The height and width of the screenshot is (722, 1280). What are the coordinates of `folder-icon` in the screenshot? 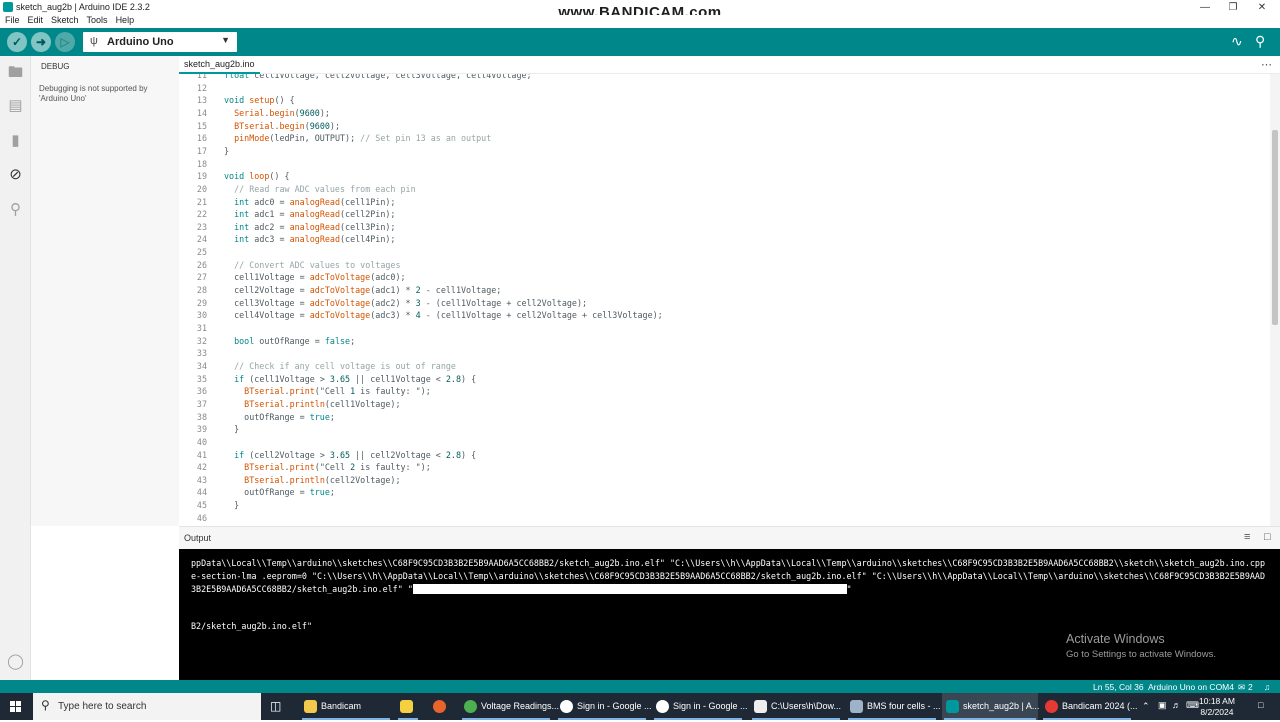 It's located at (310, 706).